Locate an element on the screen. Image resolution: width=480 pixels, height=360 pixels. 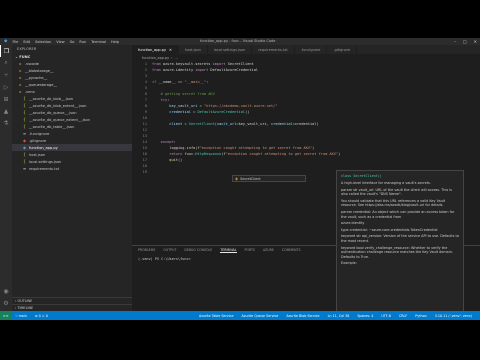
status-item: UTF-8 is located at coordinates (386, 316).